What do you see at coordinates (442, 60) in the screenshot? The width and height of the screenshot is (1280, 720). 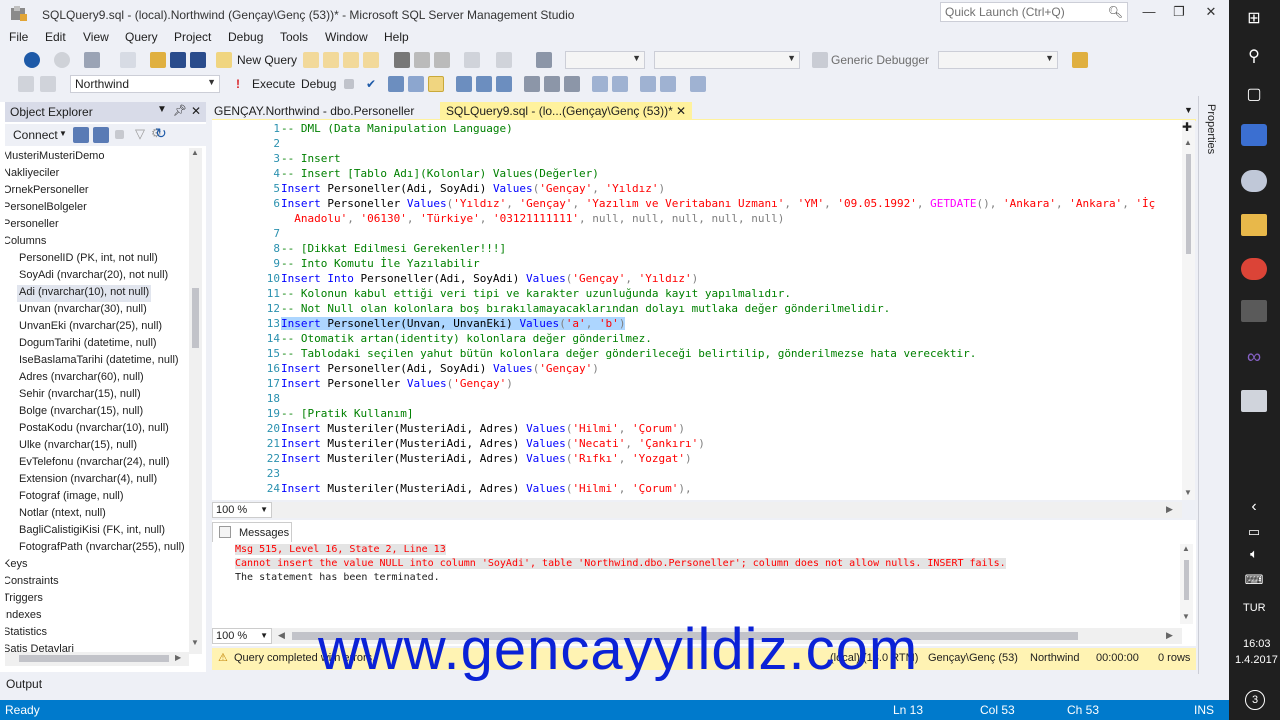 I see `paste-icon` at bounding box center [442, 60].